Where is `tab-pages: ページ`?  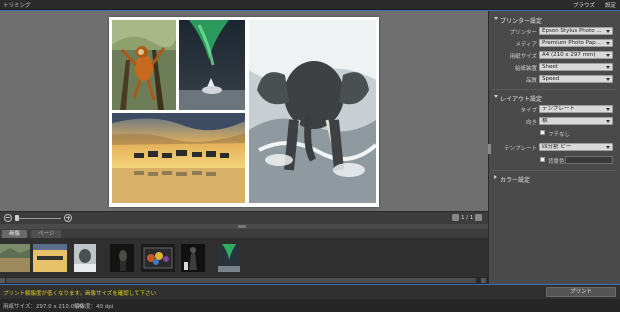
tab-pages: ページ is located at coordinates (46, 234).